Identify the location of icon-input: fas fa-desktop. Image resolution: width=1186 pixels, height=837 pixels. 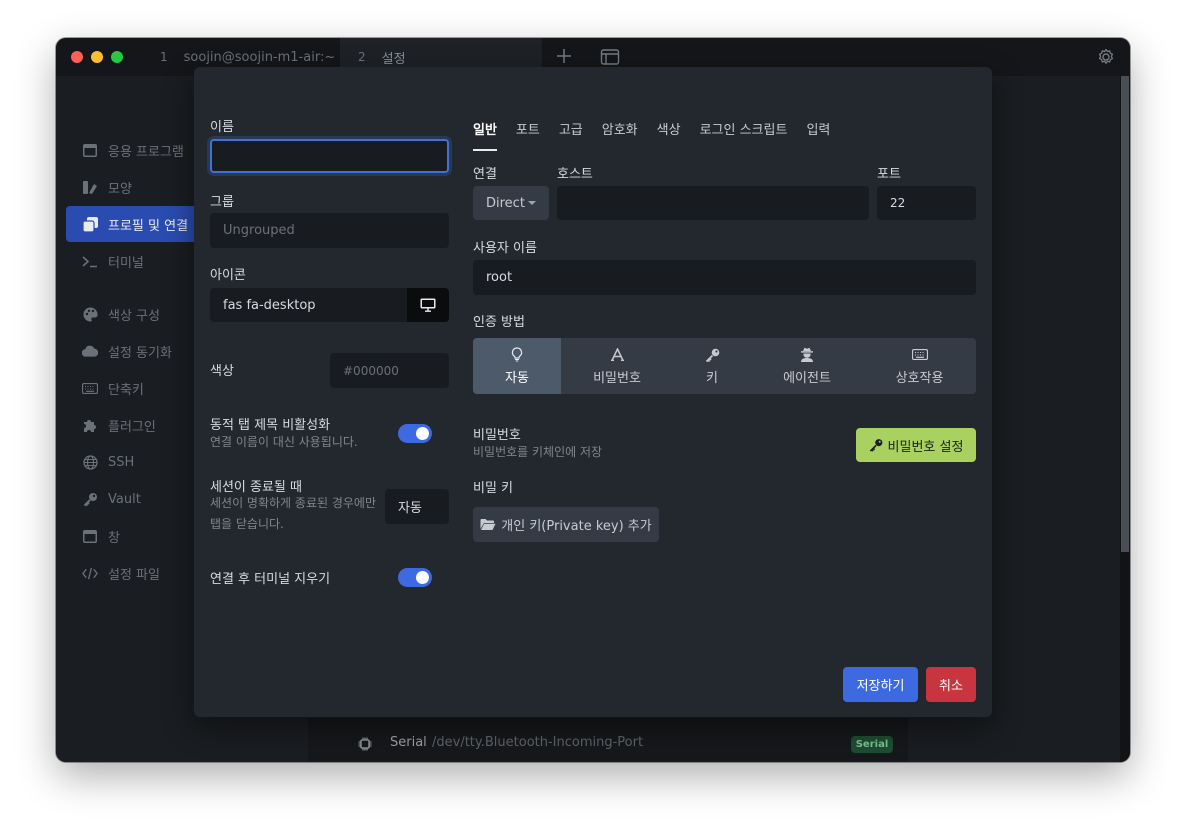
(308, 305).